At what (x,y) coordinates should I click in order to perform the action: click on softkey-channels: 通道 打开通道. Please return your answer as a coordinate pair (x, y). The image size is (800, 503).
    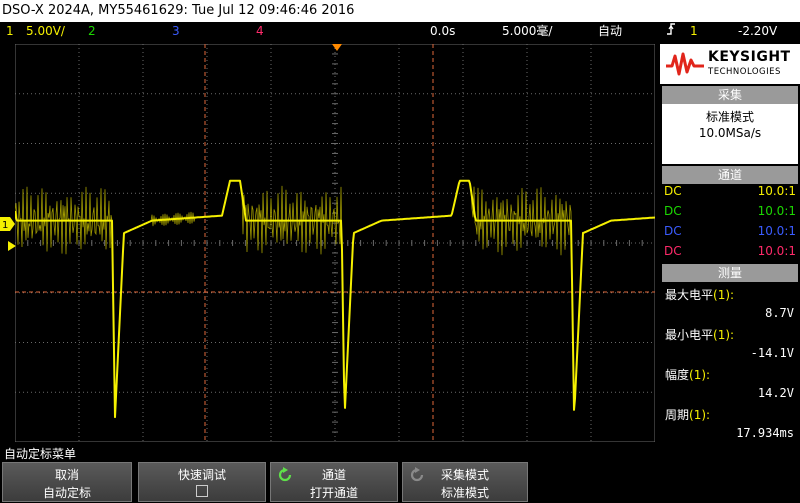
    Looking at the image, I should click on (334, 482).